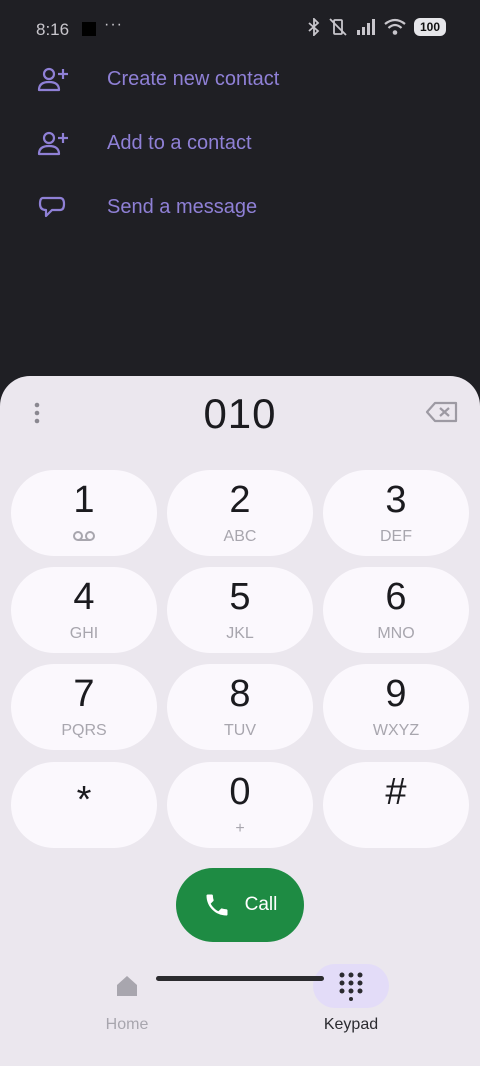 This screenshot has height=1066, width=480. What do you see at coordinates (84, 800) in the screenshot?
I see `key-digit: *` at bounding box center [84, 800].